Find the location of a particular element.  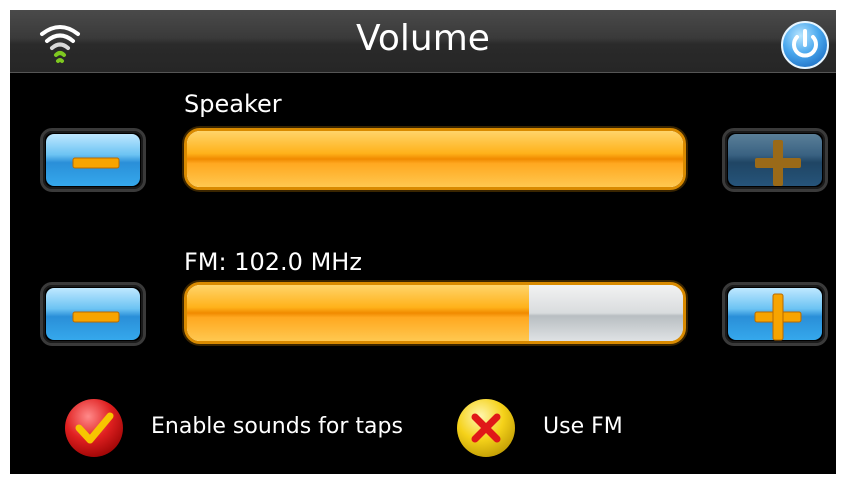

fm-minus-button is located at coordinates (93, 314).